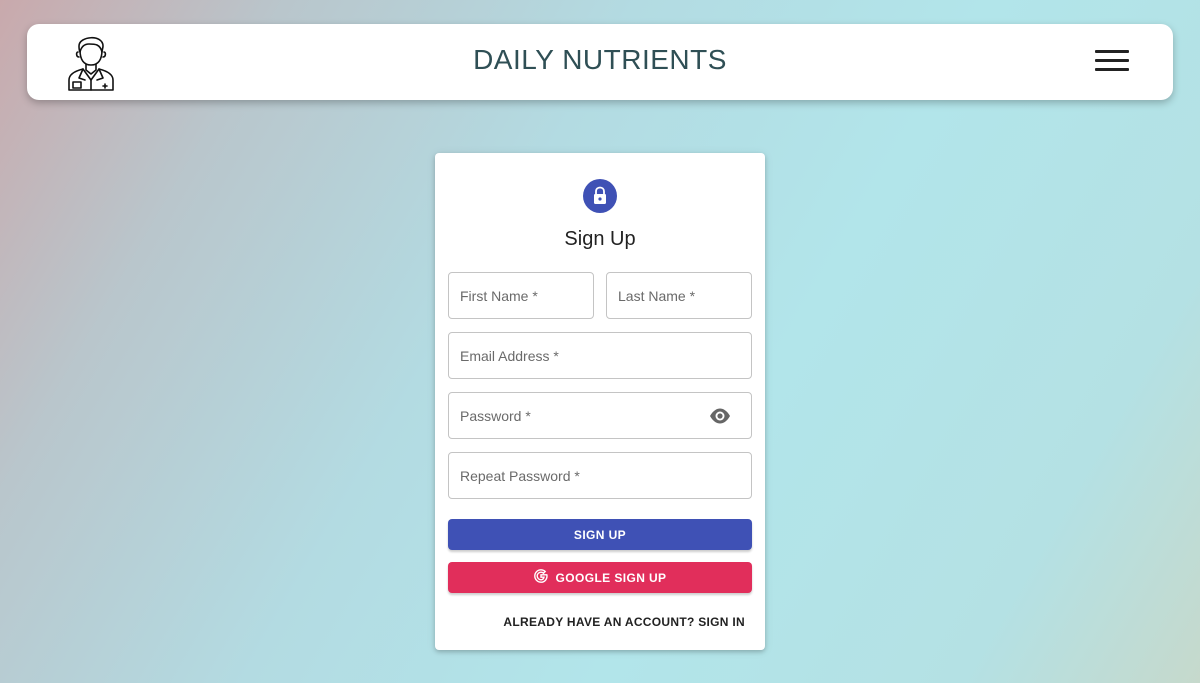  I want to click on repeat-password-field, so click(600, 475).